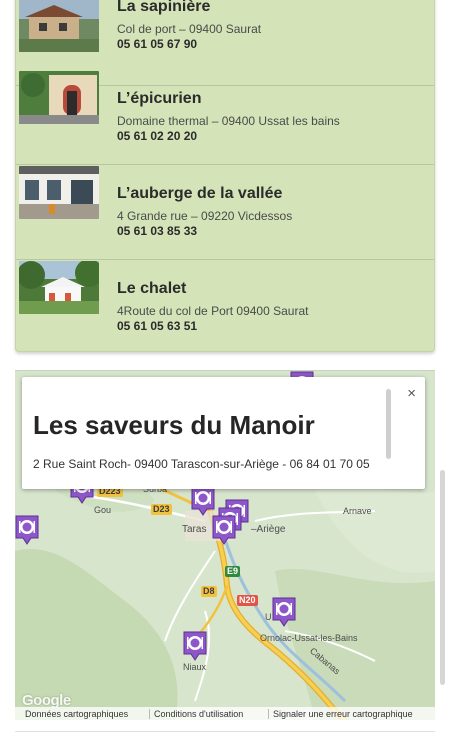 This screenshot has width=450, height=735. What do you see at coordinates (76, 714) in the screenshot?
I see `map-data-link: Données cartographiques` at bounding box center [76, 714].